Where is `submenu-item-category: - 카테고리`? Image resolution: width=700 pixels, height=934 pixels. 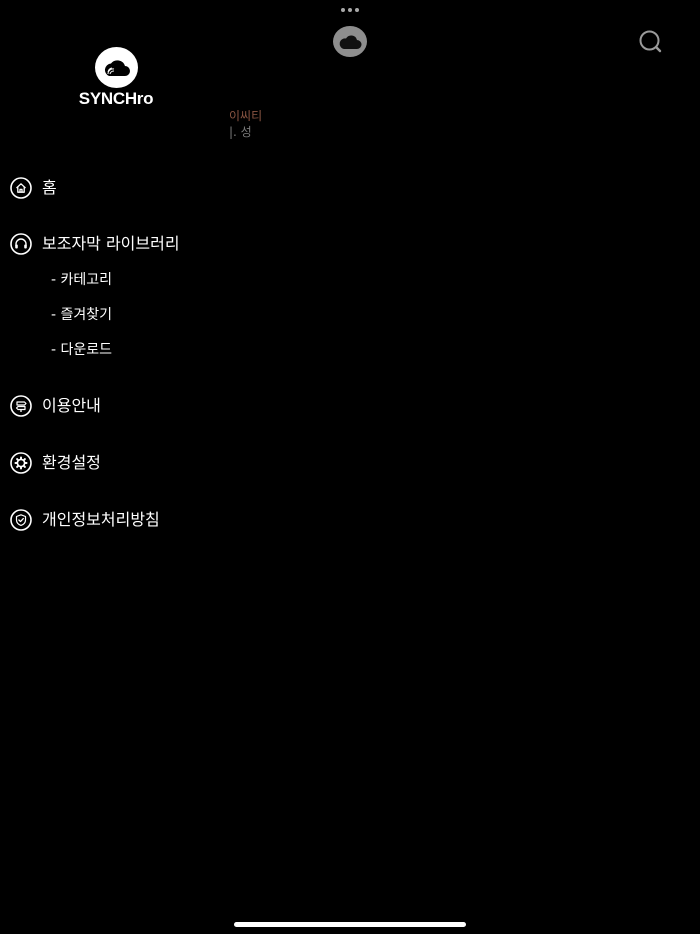 submenu-item-category: - 카테고리 is located at coordinates (81, 280).